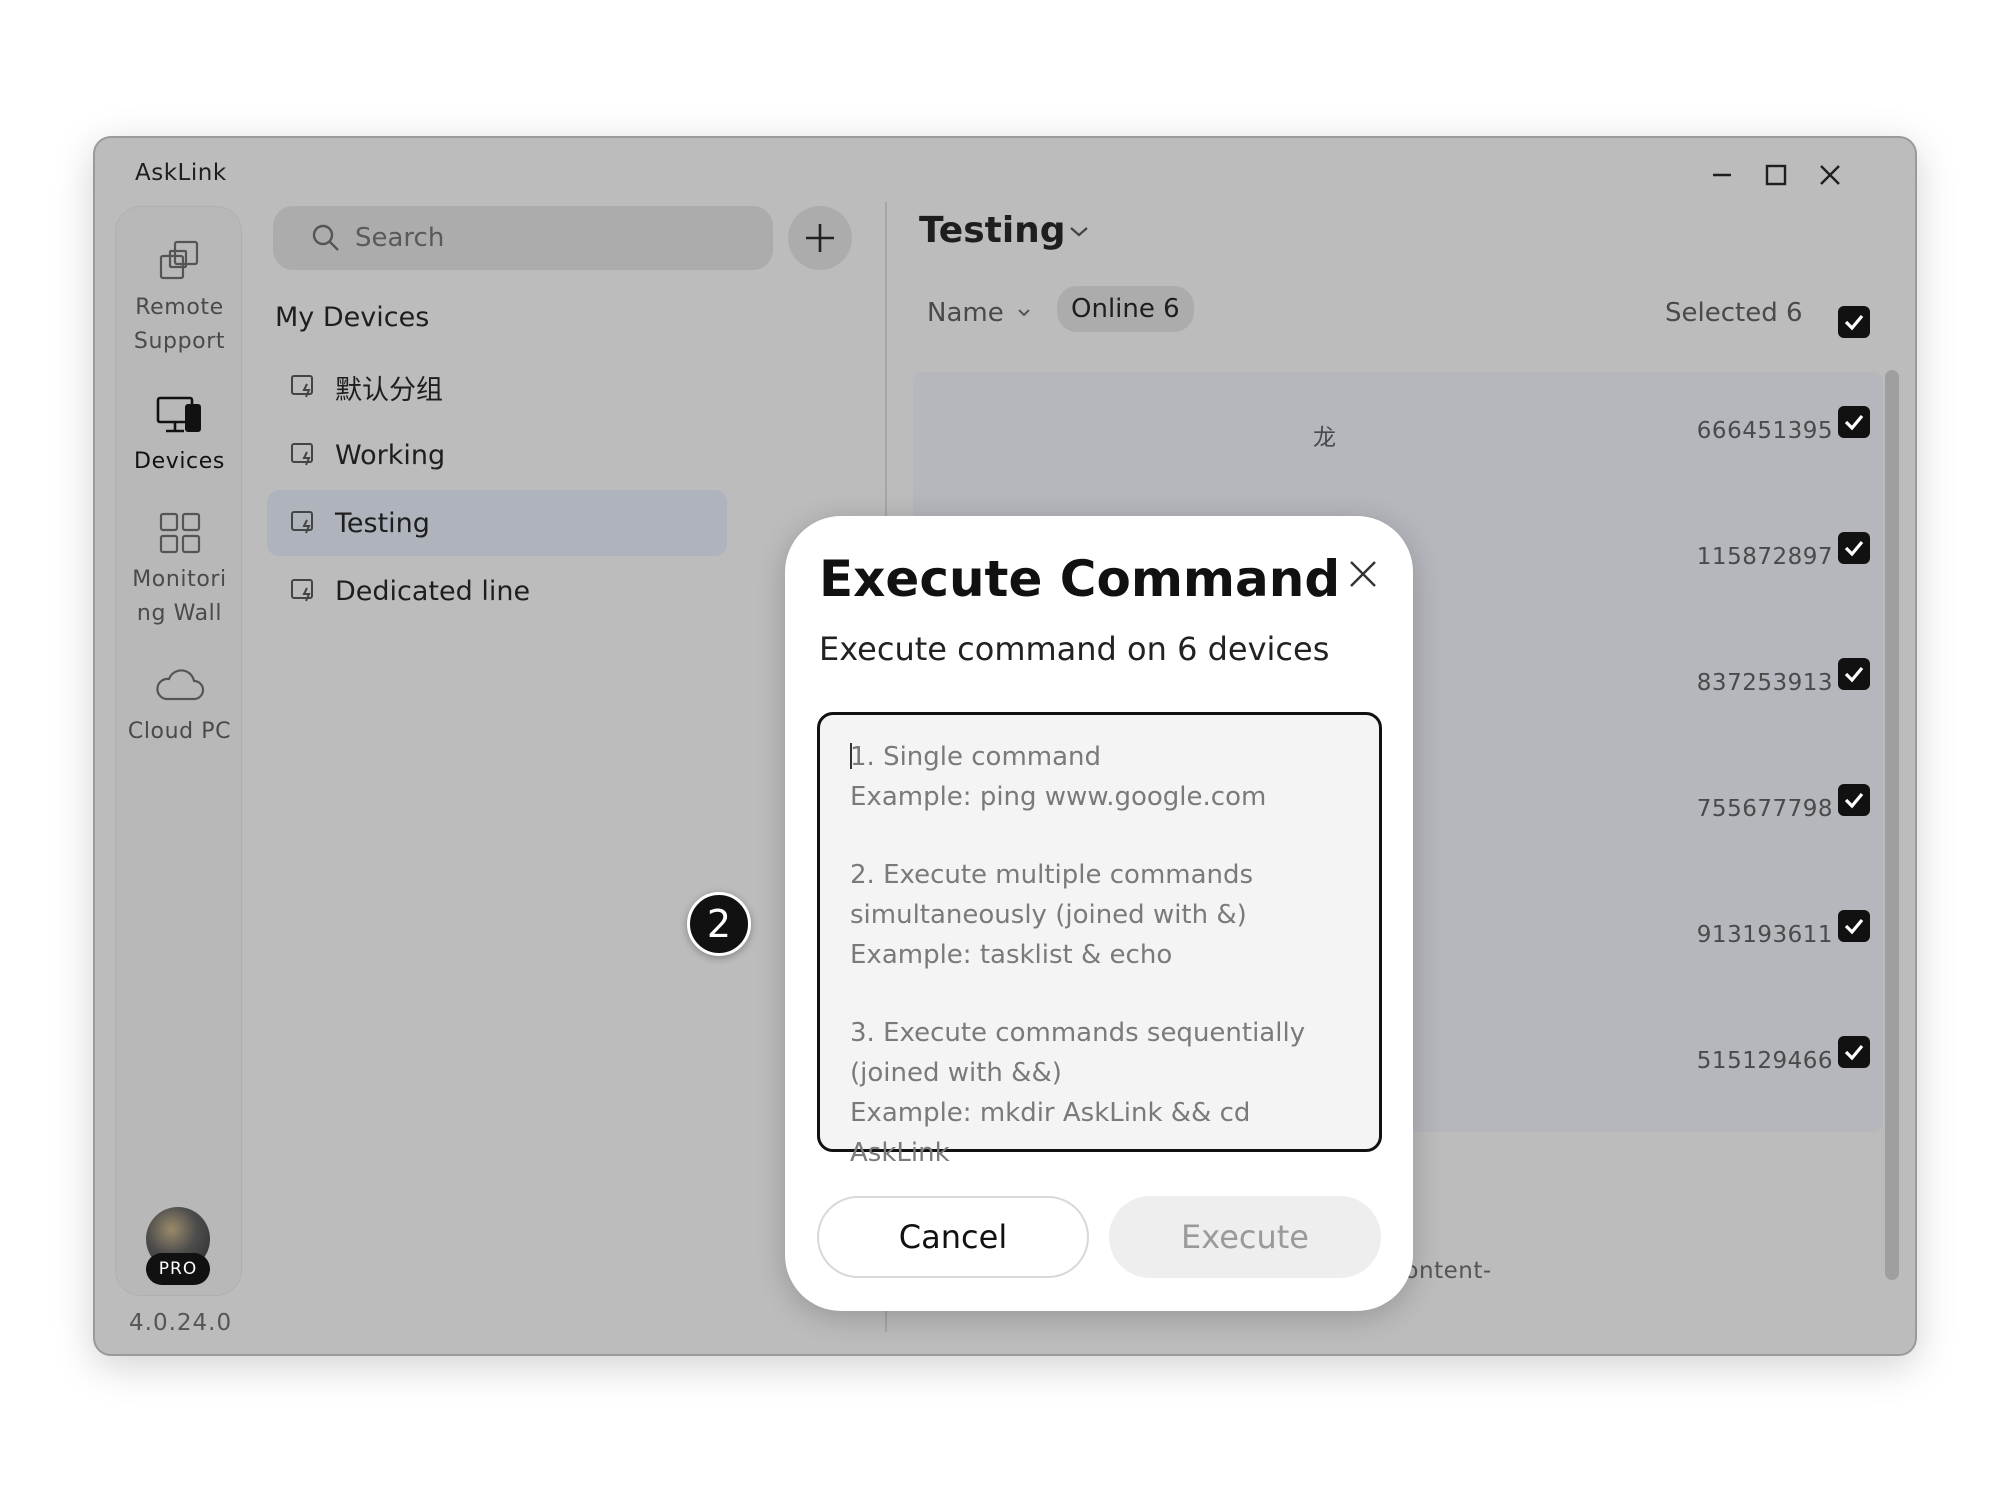  What do you see at coordinates (1245, 1237) in the screenshot?
I see `execute-button: Execute` at bounding box center [1245, 1237].